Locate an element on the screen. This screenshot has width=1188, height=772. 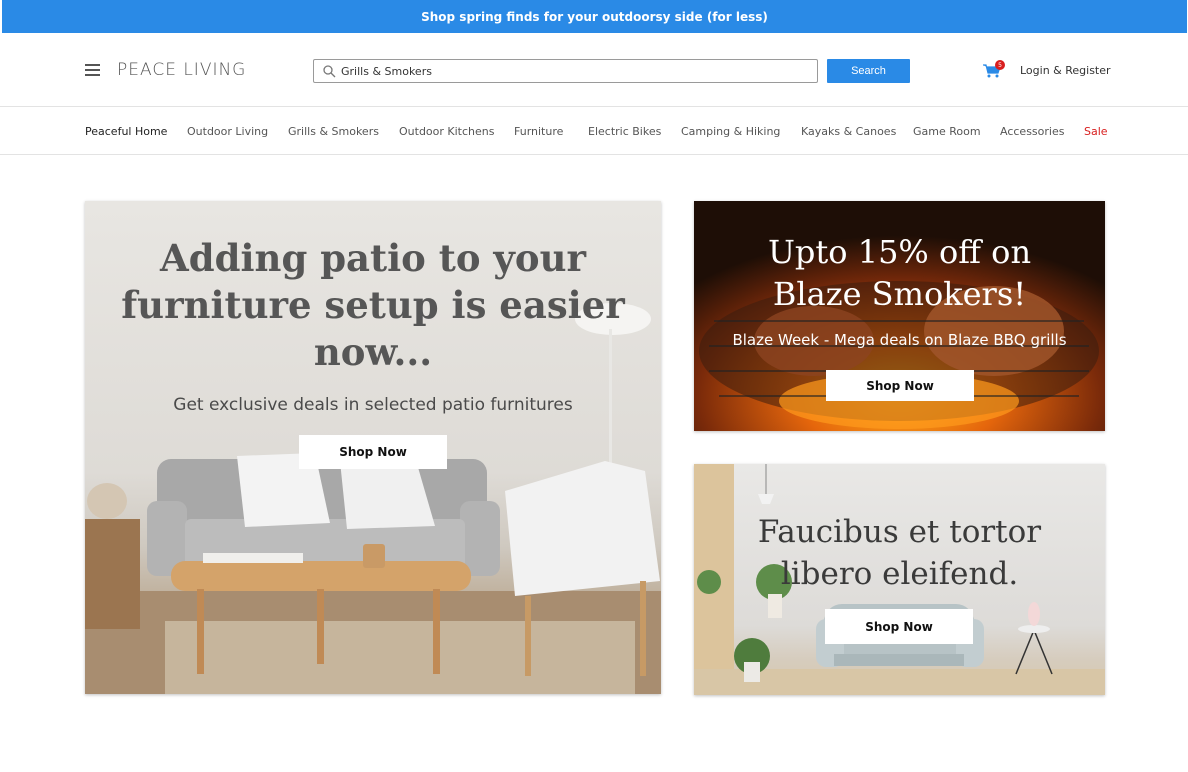
grill-promo-title-line-2: Blaze Smokers! is located at coordinates (899, 294).